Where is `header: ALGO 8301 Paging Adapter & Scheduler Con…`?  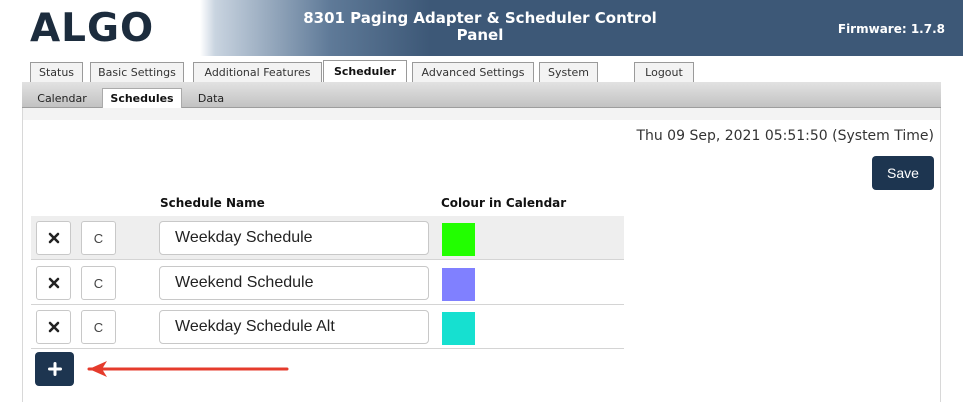
header: ALGO 8301 Paging Adapter & Scheduler Con… is located at coordinates (481, 28).